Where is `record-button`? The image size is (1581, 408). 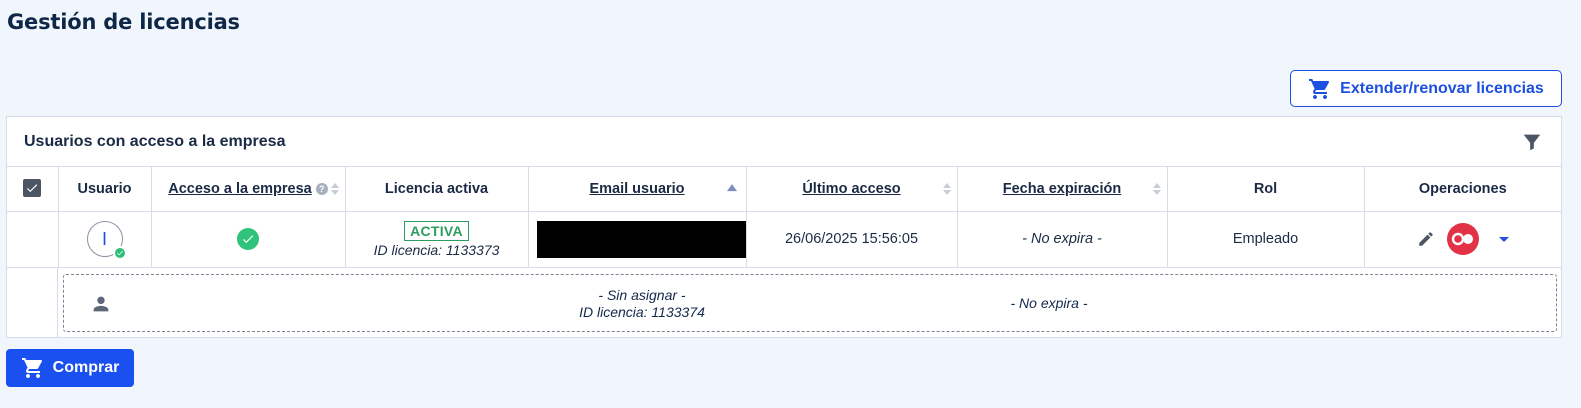
record-button is located at coordinates (1462, 239).